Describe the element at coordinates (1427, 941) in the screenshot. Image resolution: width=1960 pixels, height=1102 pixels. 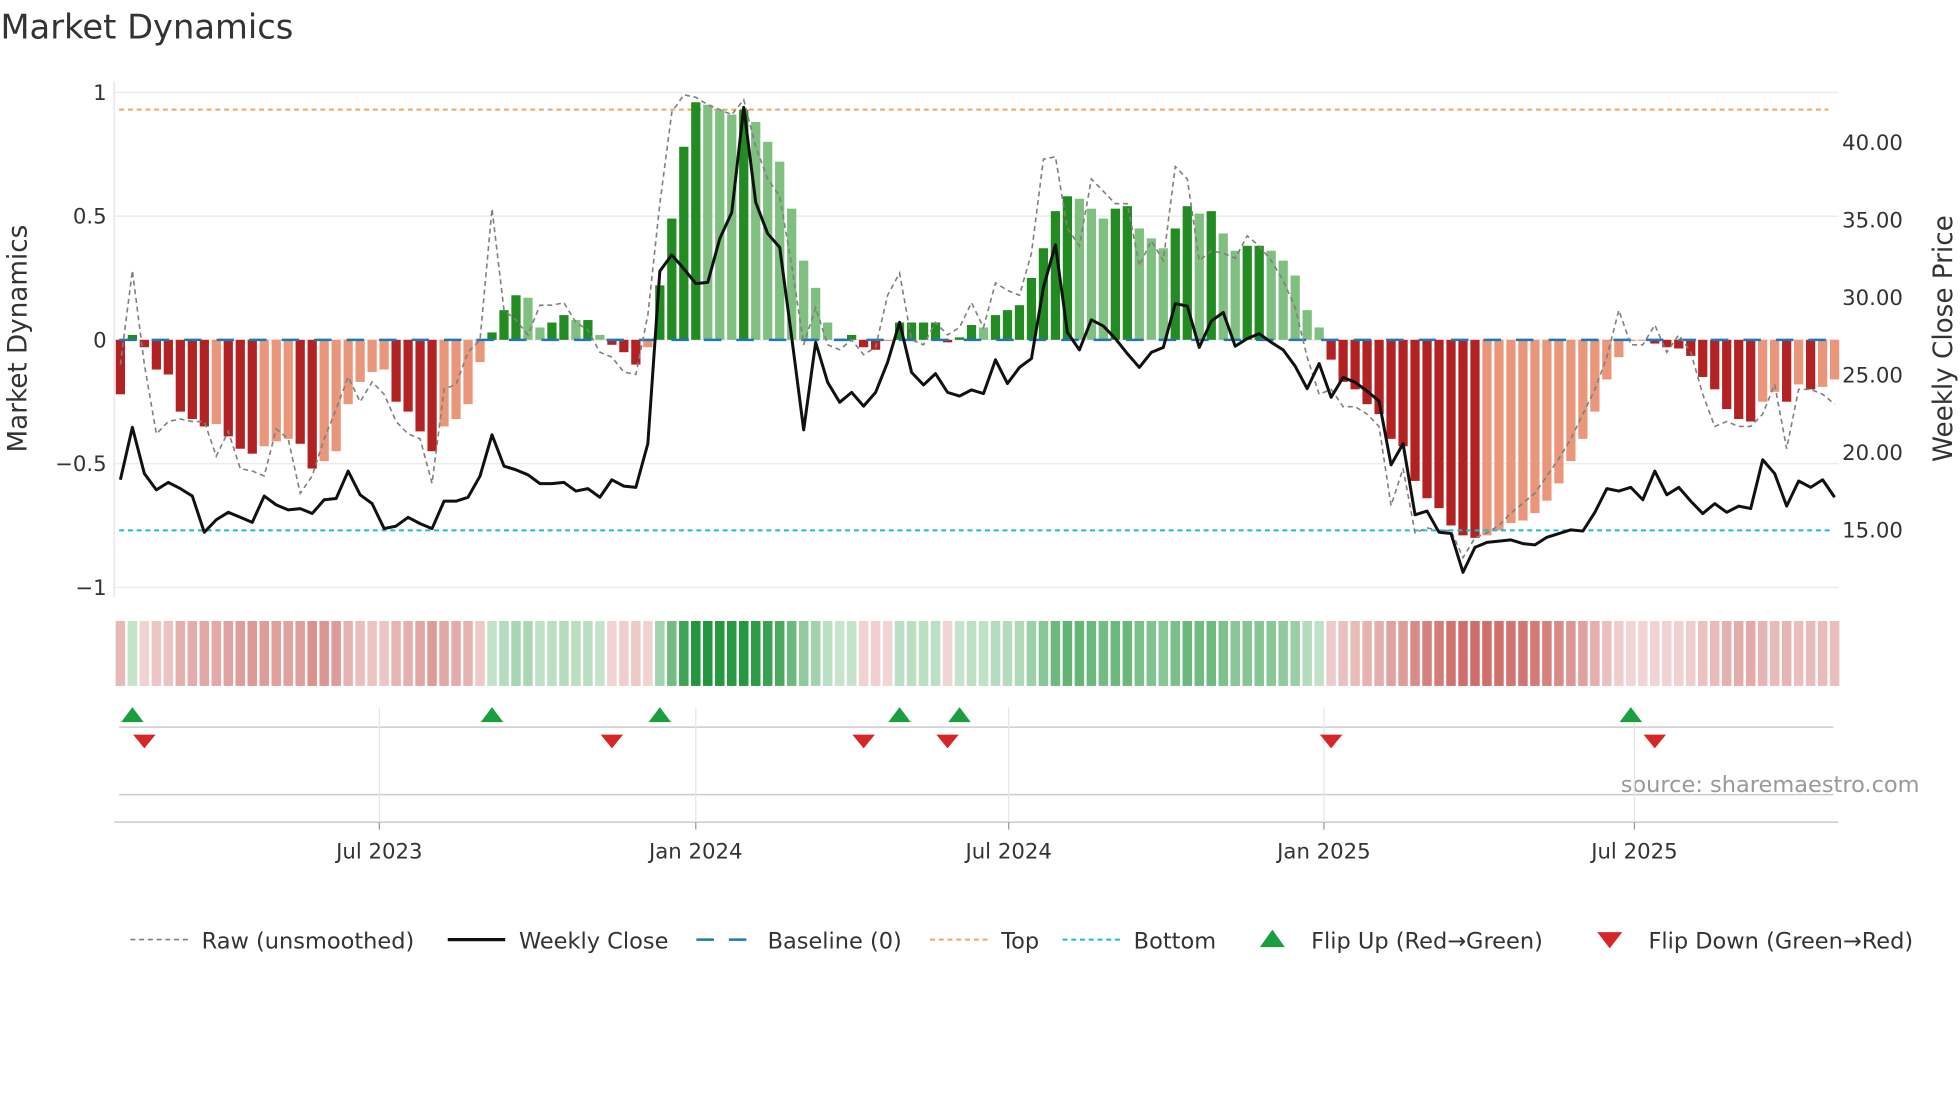
I see `legend-flip_up-label: Flip Up (Red→Green)` at that location.